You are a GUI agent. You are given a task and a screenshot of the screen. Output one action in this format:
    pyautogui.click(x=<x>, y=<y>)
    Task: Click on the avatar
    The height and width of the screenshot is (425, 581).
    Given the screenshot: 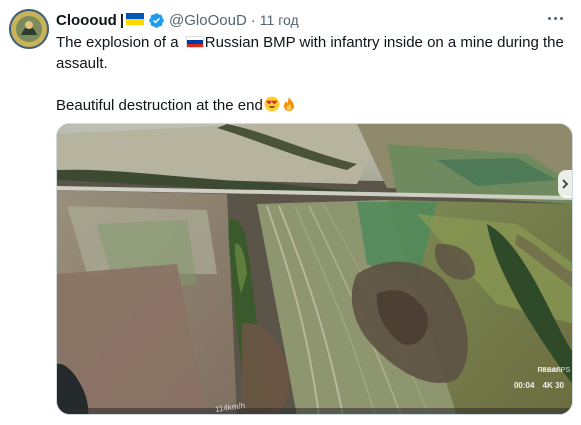 What is the action you would take?
    pyautogui.click(x=29, y=29)
    